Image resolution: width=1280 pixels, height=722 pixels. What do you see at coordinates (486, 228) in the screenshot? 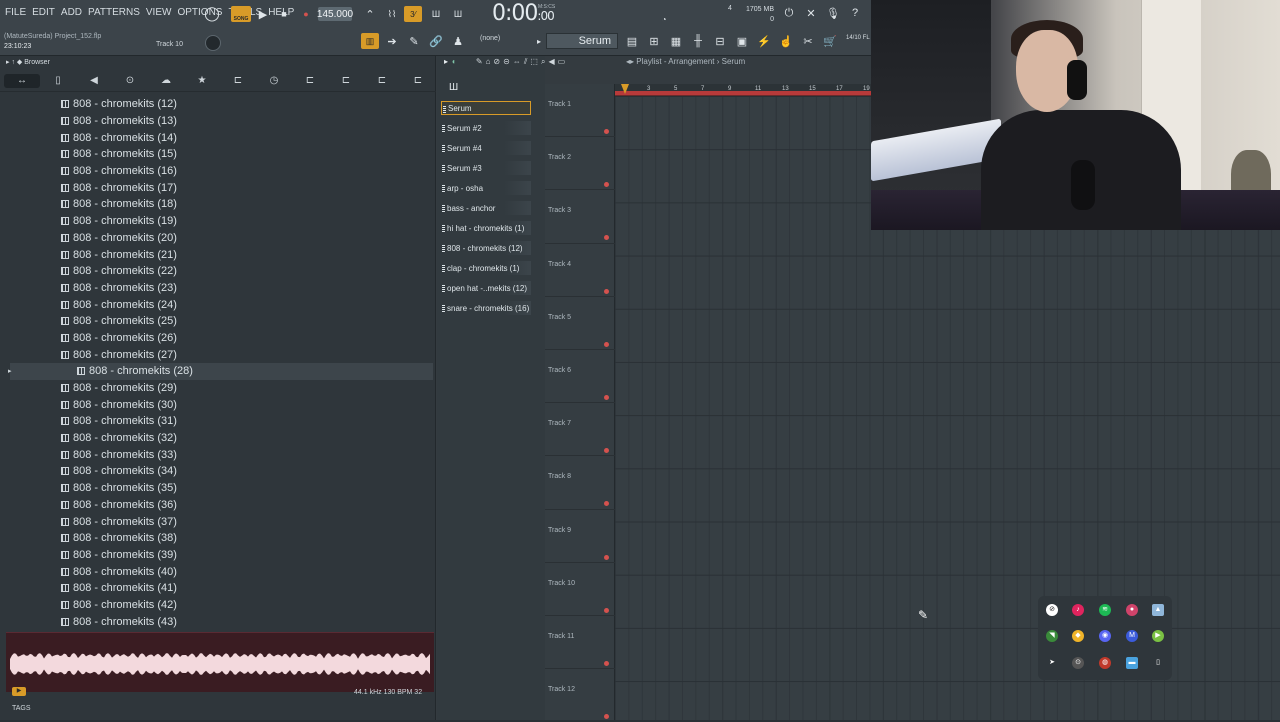
I see `channel-item: hi hat - chromekits (1)` at bounding box center [486, 228].